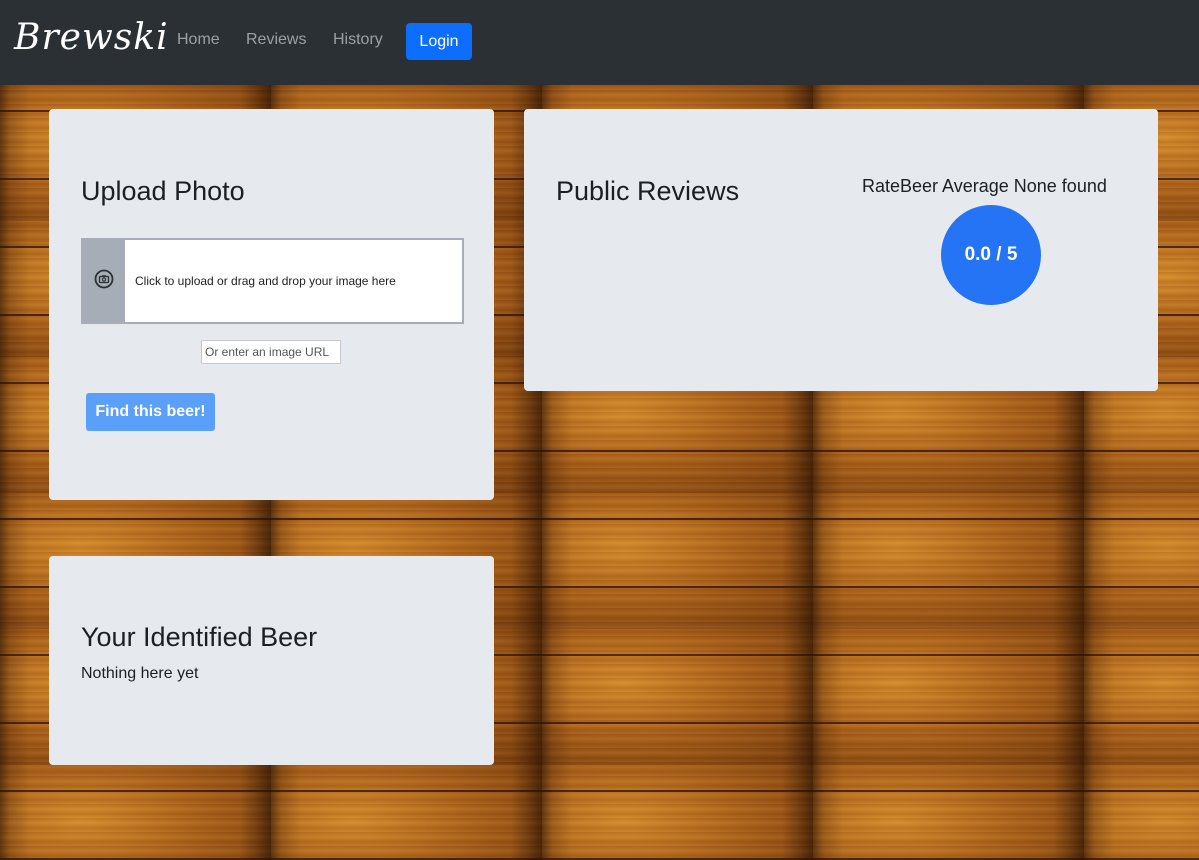 Image resolution: width=1199 pixels, height=860 pixels. Describe the element at coordinates (140, 673) in the screenshot. I see `identified-beer-message: Nothing here yet` at that location.